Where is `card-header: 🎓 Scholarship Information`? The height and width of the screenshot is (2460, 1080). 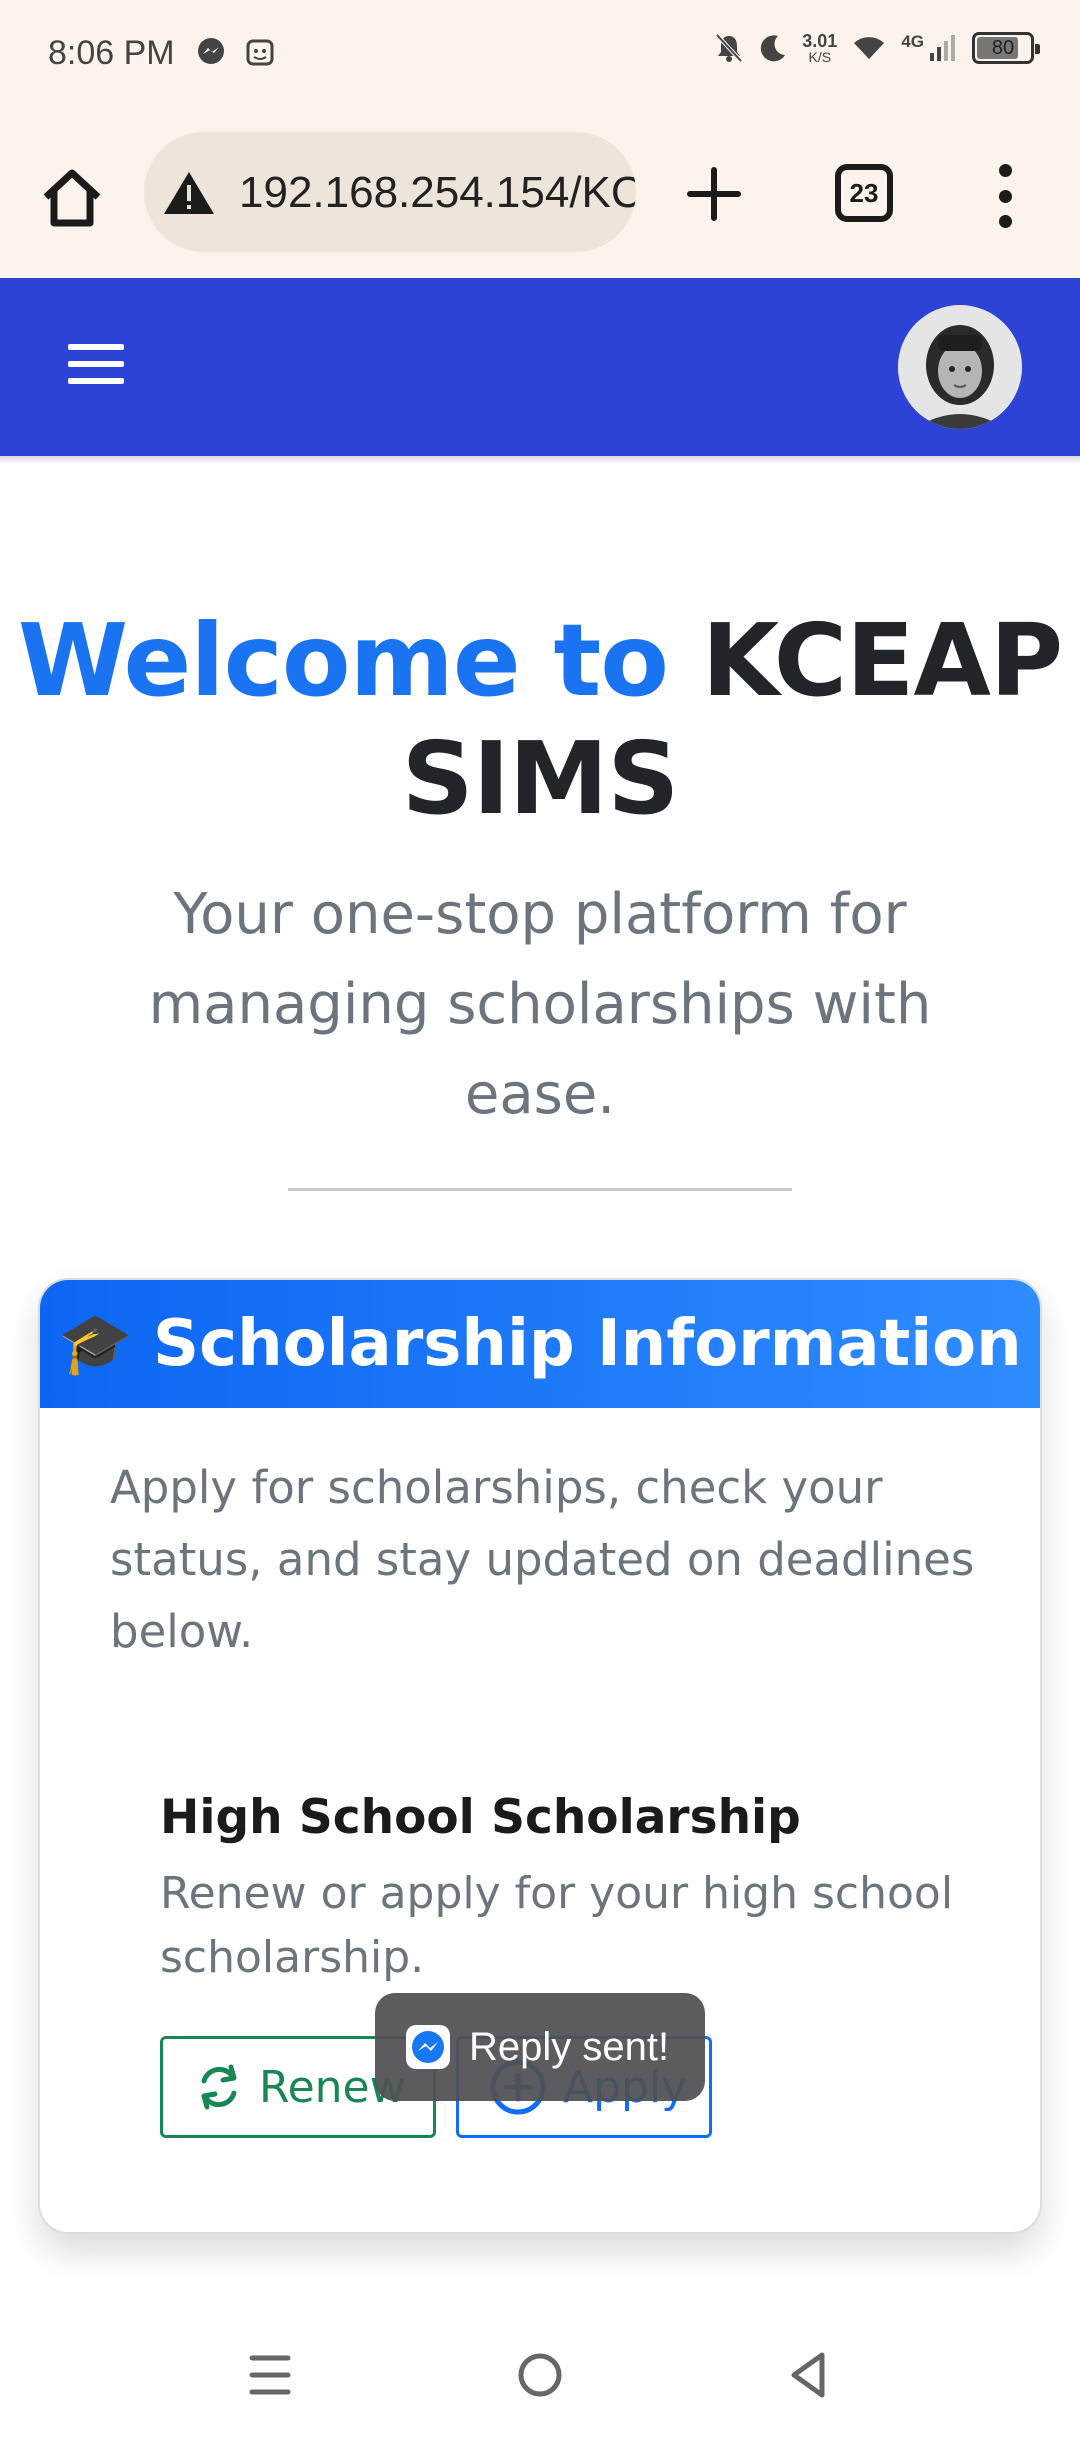
card-header: 🎓 Scholarship Information is located at coordinates (540, 1344).